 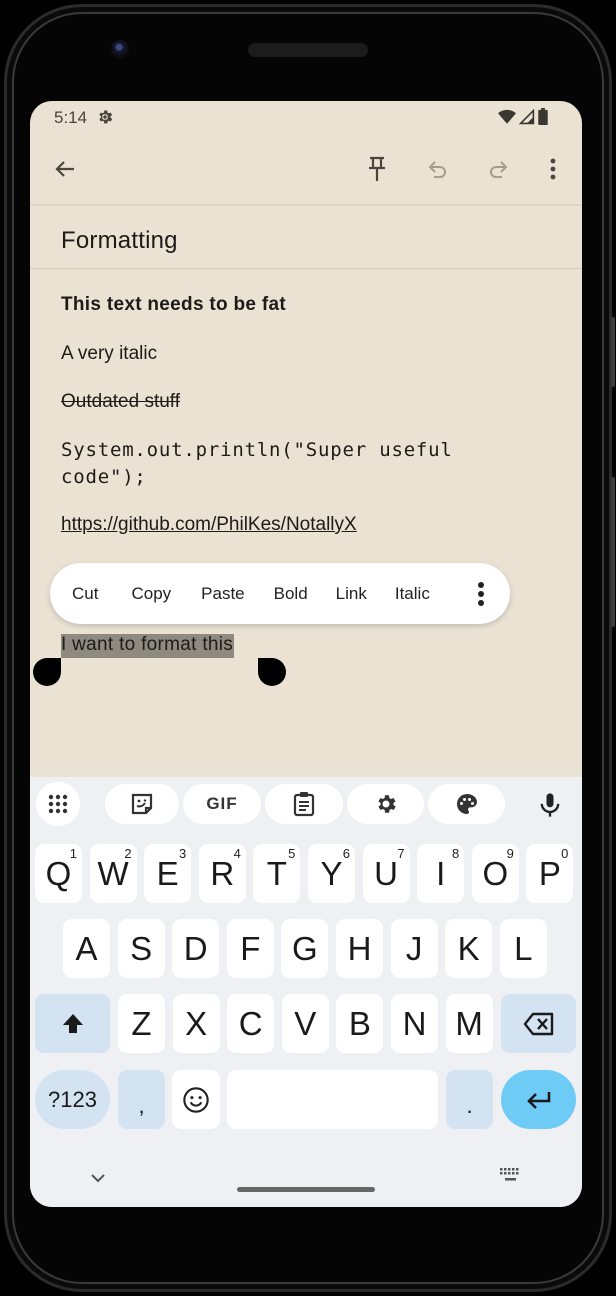 I want to click on key-p: P0, so click(x=550, y=873).